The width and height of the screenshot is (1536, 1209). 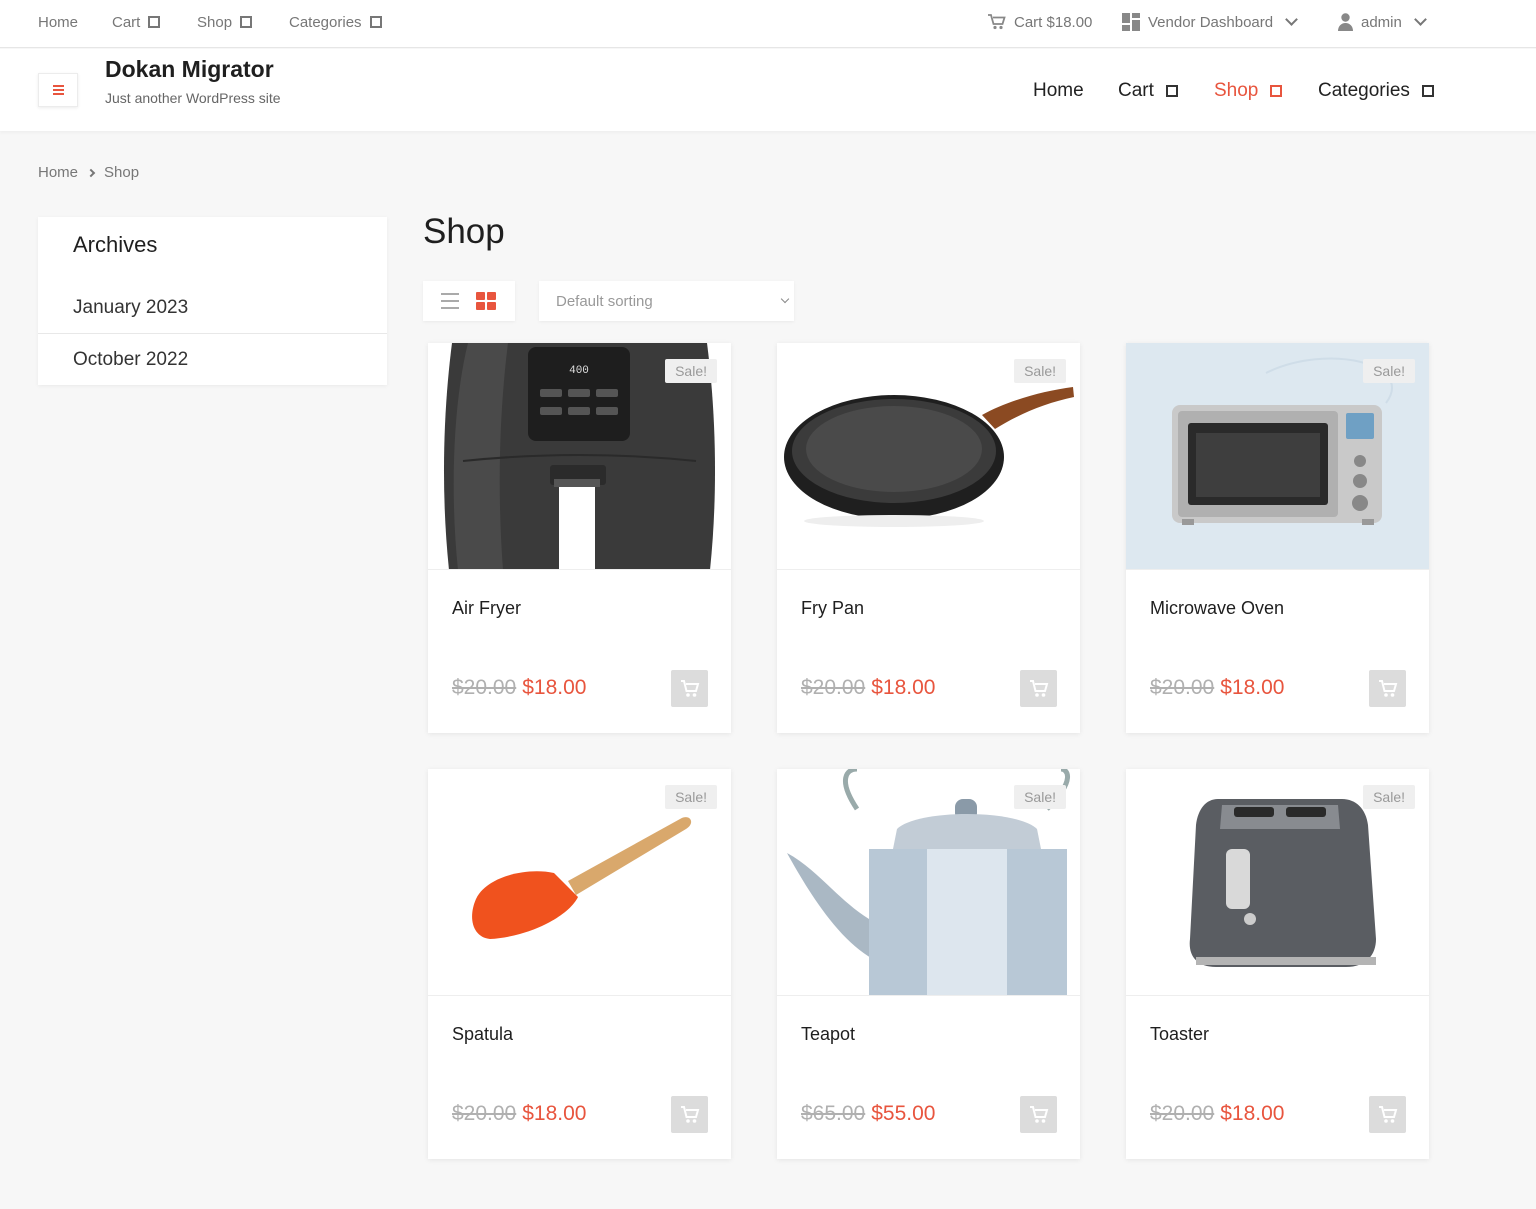 I want to click on product-image: 400 Sale!, so click(x=579, y=456).